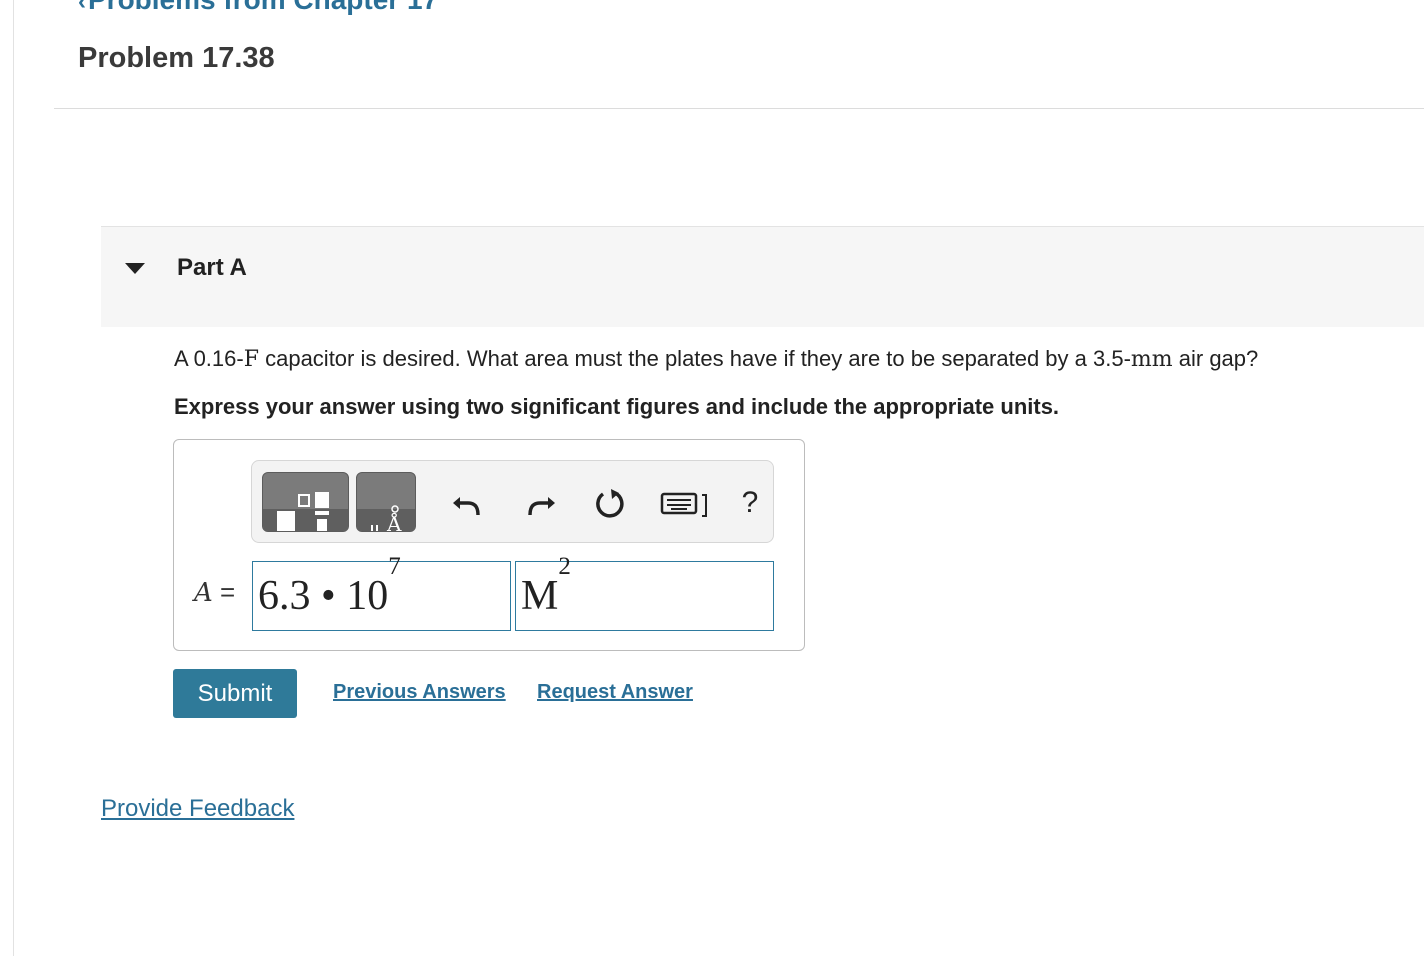  What do you see at coordinates (197, 809) in the screenshot?
I see `provide-feedback-link: Provide Feedback` at bounding box center [197, 809].